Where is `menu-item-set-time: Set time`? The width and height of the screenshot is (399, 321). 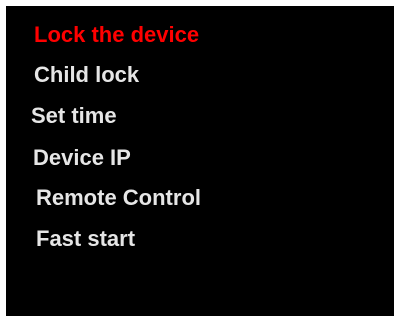
menu-item-set-time: Set time is located at coordinates (74, 116).